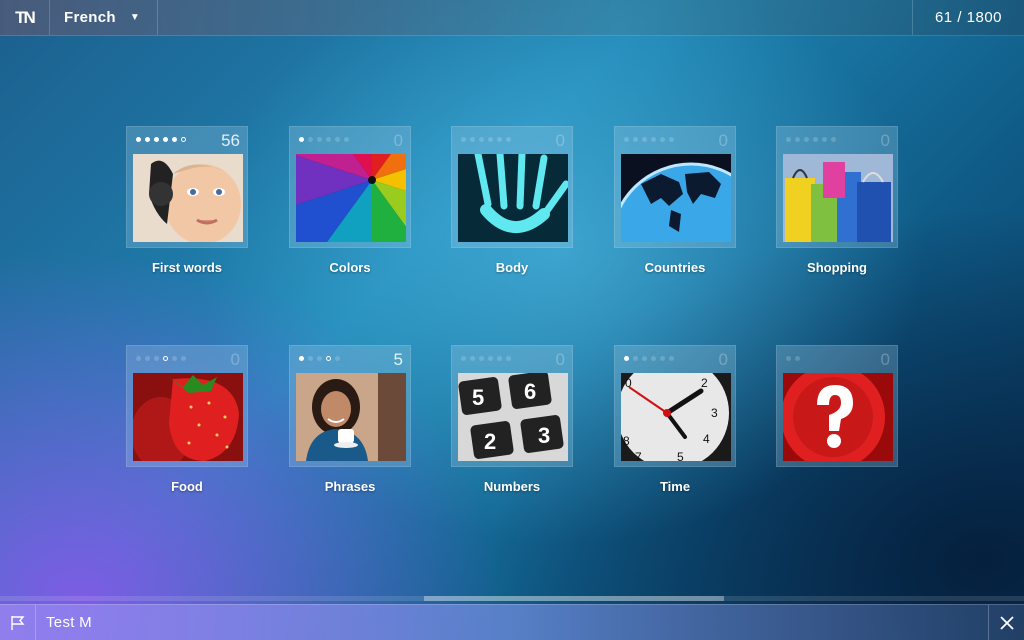 The image size is (1024, 640). What do you see at coordinates (350, 486) in the screenshot?
I see `category-label: Phrases` at bounding box center [350, 486].